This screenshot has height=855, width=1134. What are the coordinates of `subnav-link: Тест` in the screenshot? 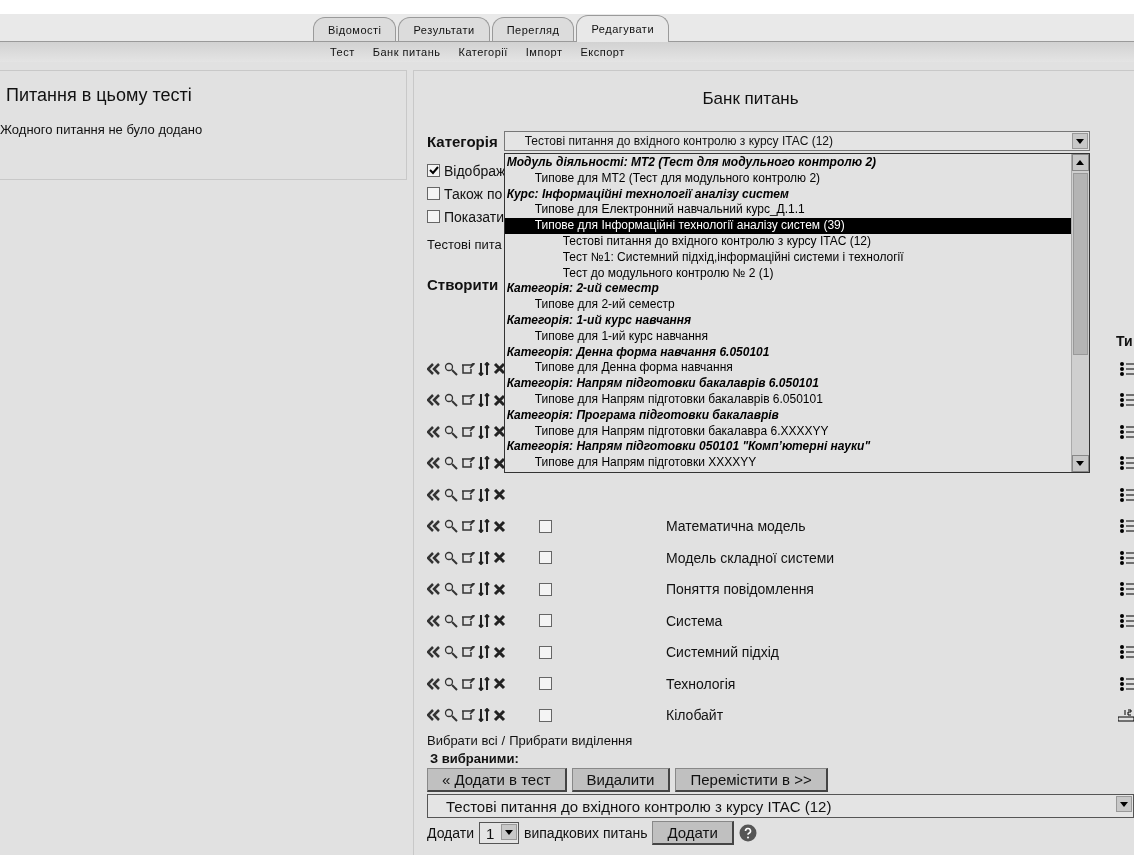 It's located at (342, 52).